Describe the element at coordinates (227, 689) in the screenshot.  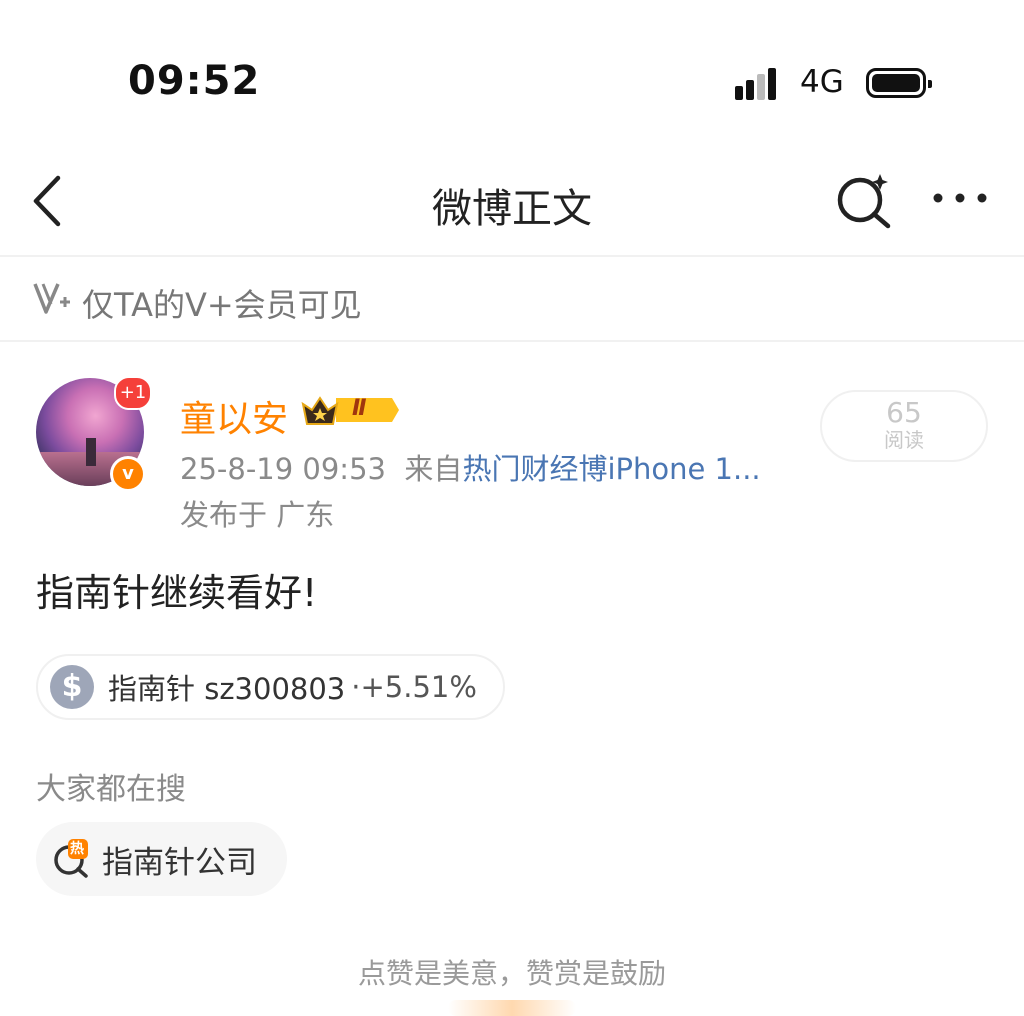
I see `stock-name: 指南针 sz300803` at that location.